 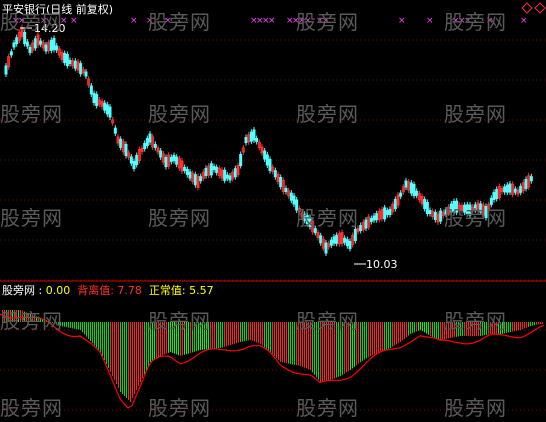 What do you see at coordinates (165, 290) in the screenshot?
I see `normal-label: 正常值` at bounding box center [165, 290].